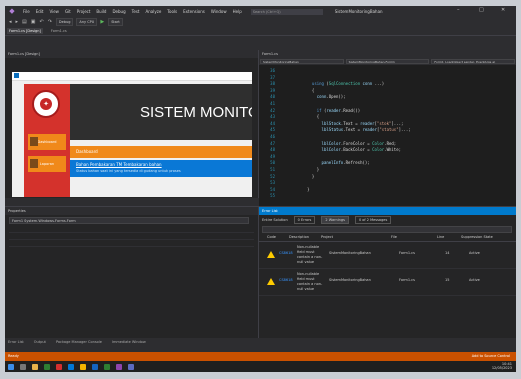 The image size is (521, 379). I want to click on excel-icon, so click(107, 366).